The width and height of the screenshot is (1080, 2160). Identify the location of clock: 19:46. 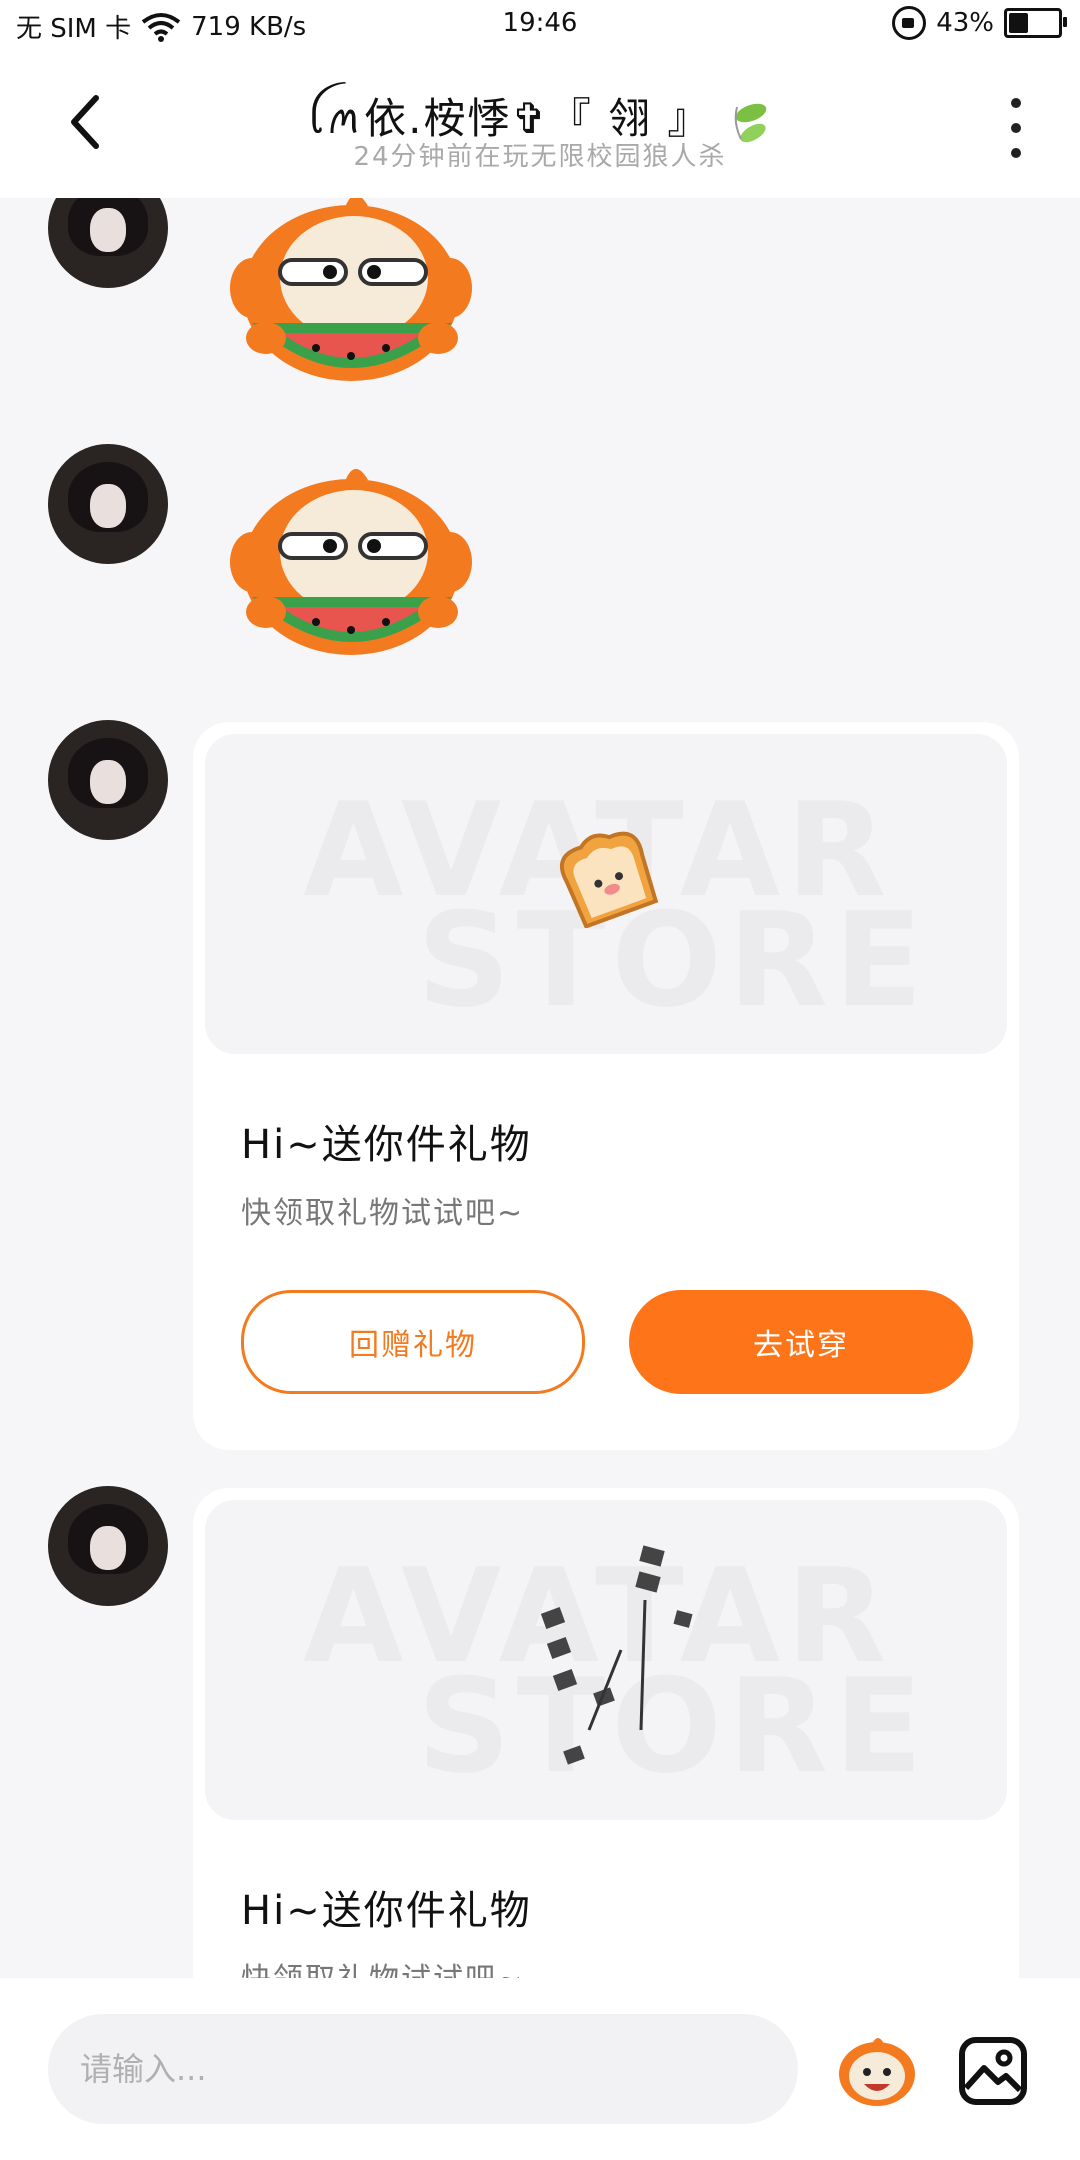
(540, 23).